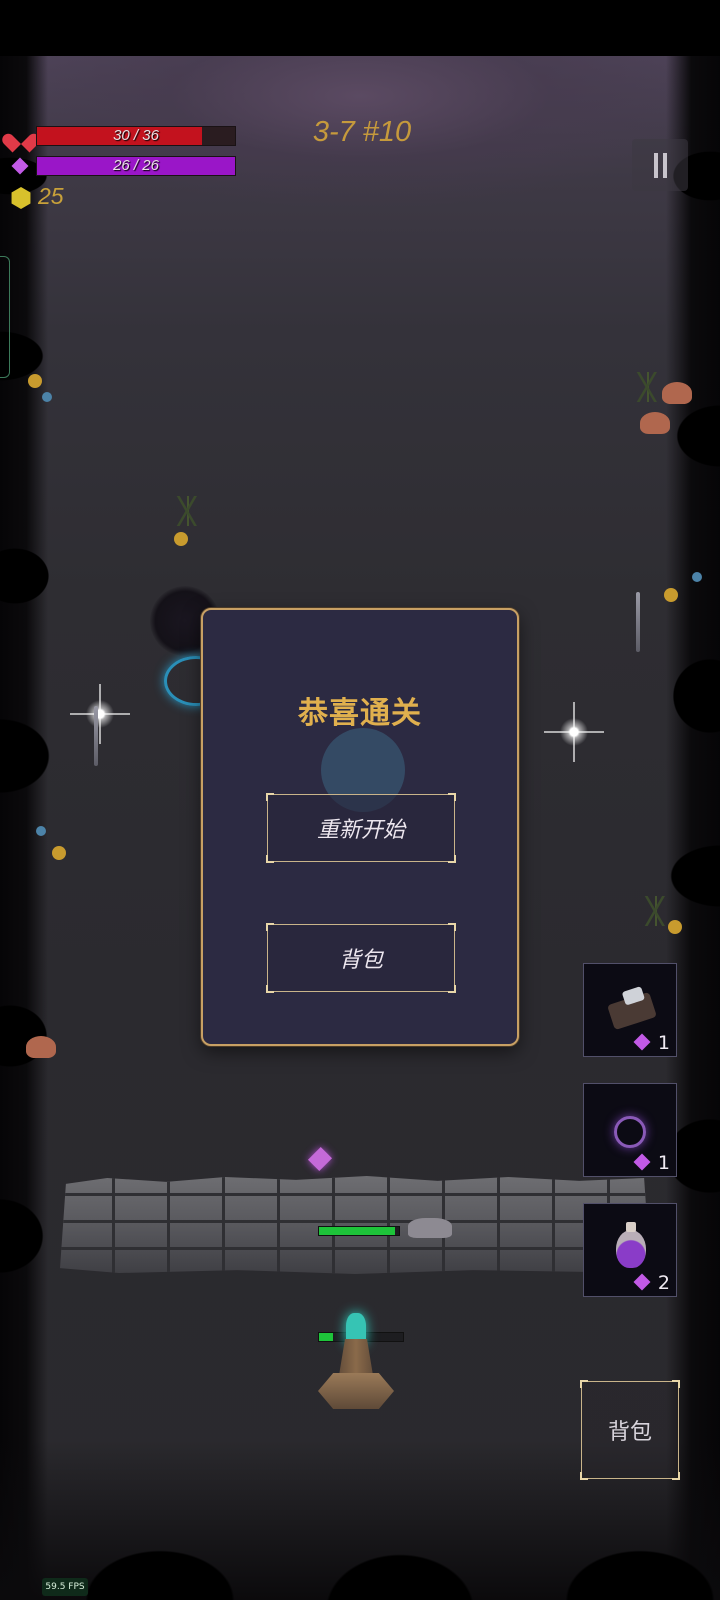  Describe the element at coordinates (360, 713) in the screenshot. I see `dialog-title: 恭喜通关` at that location.